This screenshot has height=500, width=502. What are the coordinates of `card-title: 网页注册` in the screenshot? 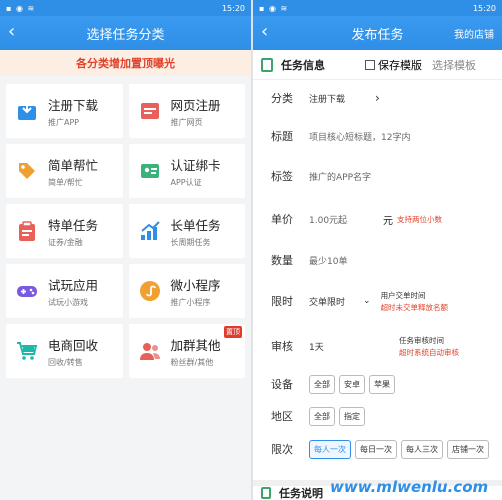 It's located at (195, 105).